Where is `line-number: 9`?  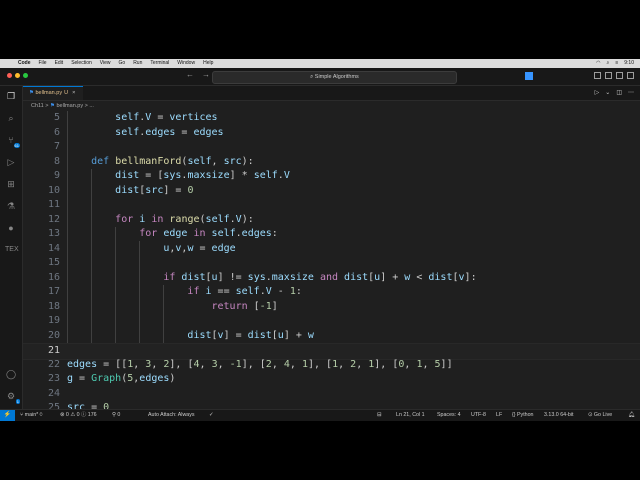 line-number: 9 is located at coordinates (41, 176).